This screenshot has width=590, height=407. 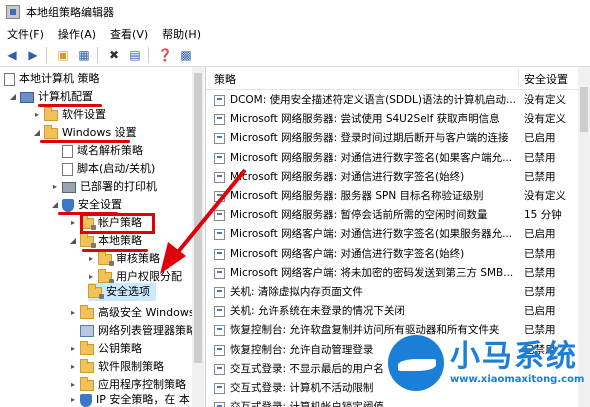 I want to click on console-icon: ▩, so click(x=186, y=55).